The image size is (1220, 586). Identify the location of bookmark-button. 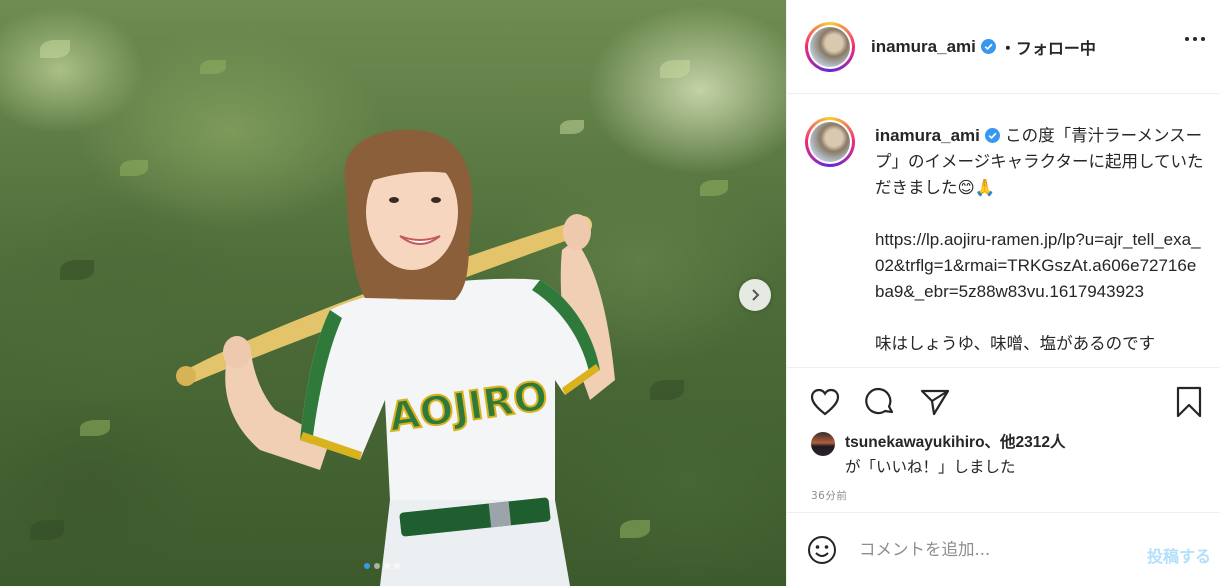
(1189, 402).